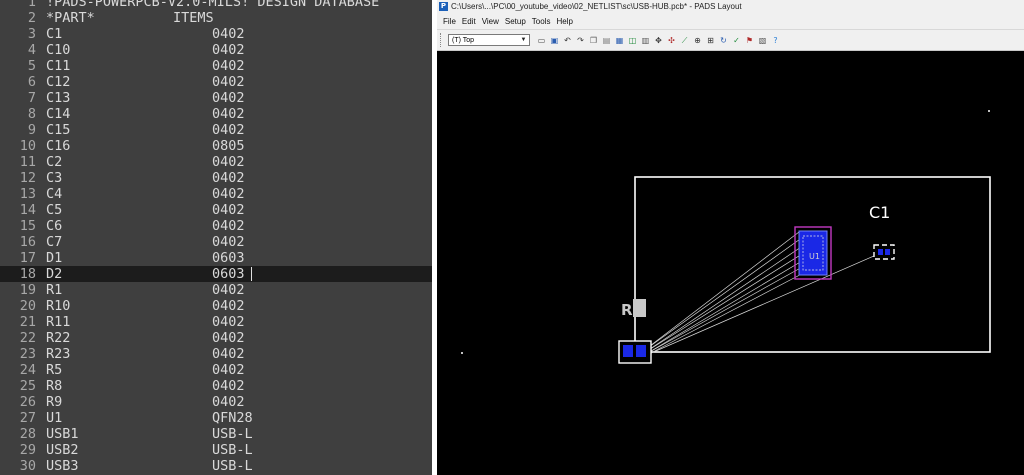 This screenshot has height=475, width=1024. Describe the element at coordinates (645, 40) in the screenshot. I see `grid-icon: ▥` at that location.